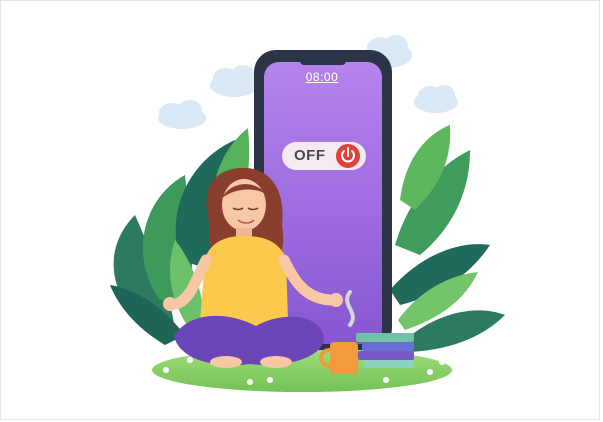 The height and width of the screenshot is (422, 603). What do you see at coordinates (322, 77) in the screenshot?
I see `phone-clock: 08:00` at bounding box center [322, 77].